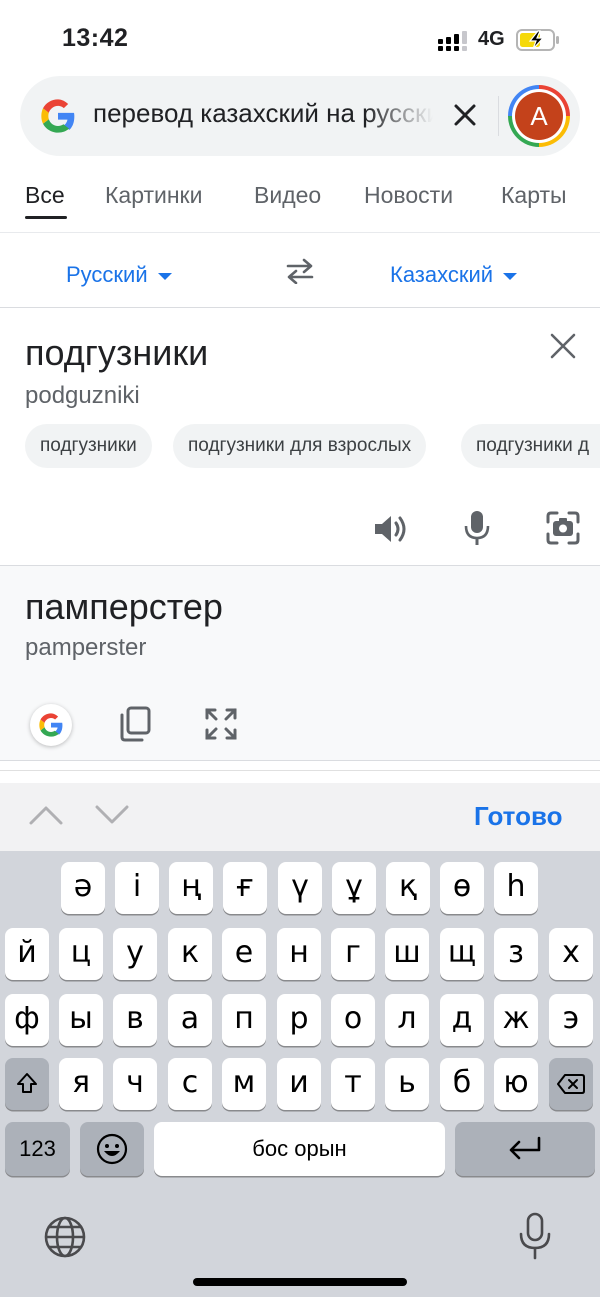 The width and height of the screenshot is (600, 1297). I want to click on network-label: 4G, so click(491, 39).